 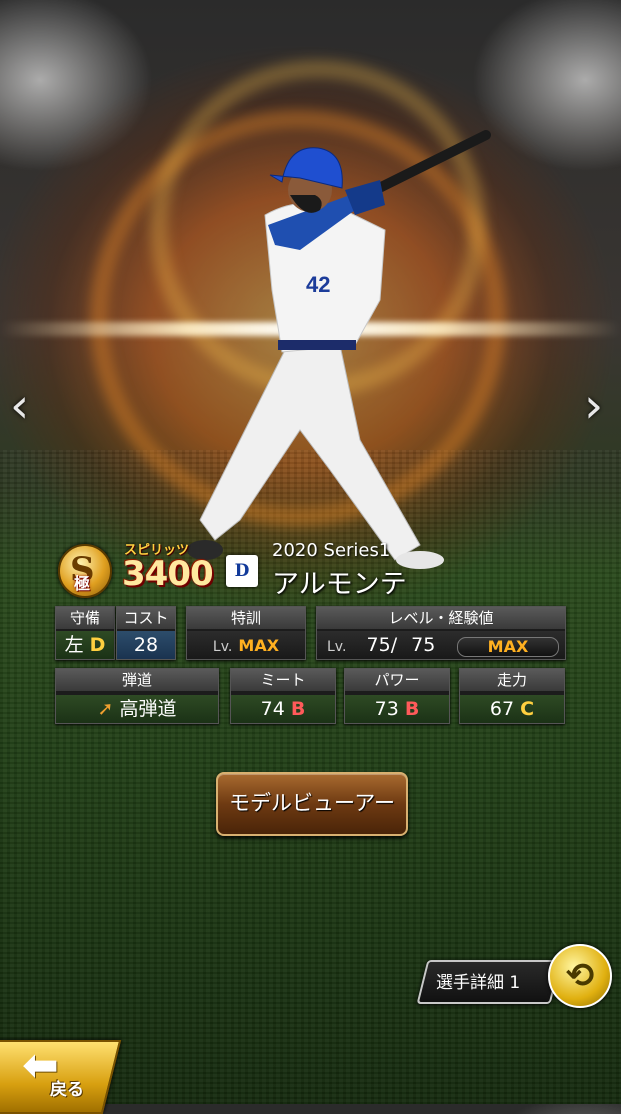 I want to click on meet-panel: ミート 74 B, so click(x=283, y=696).